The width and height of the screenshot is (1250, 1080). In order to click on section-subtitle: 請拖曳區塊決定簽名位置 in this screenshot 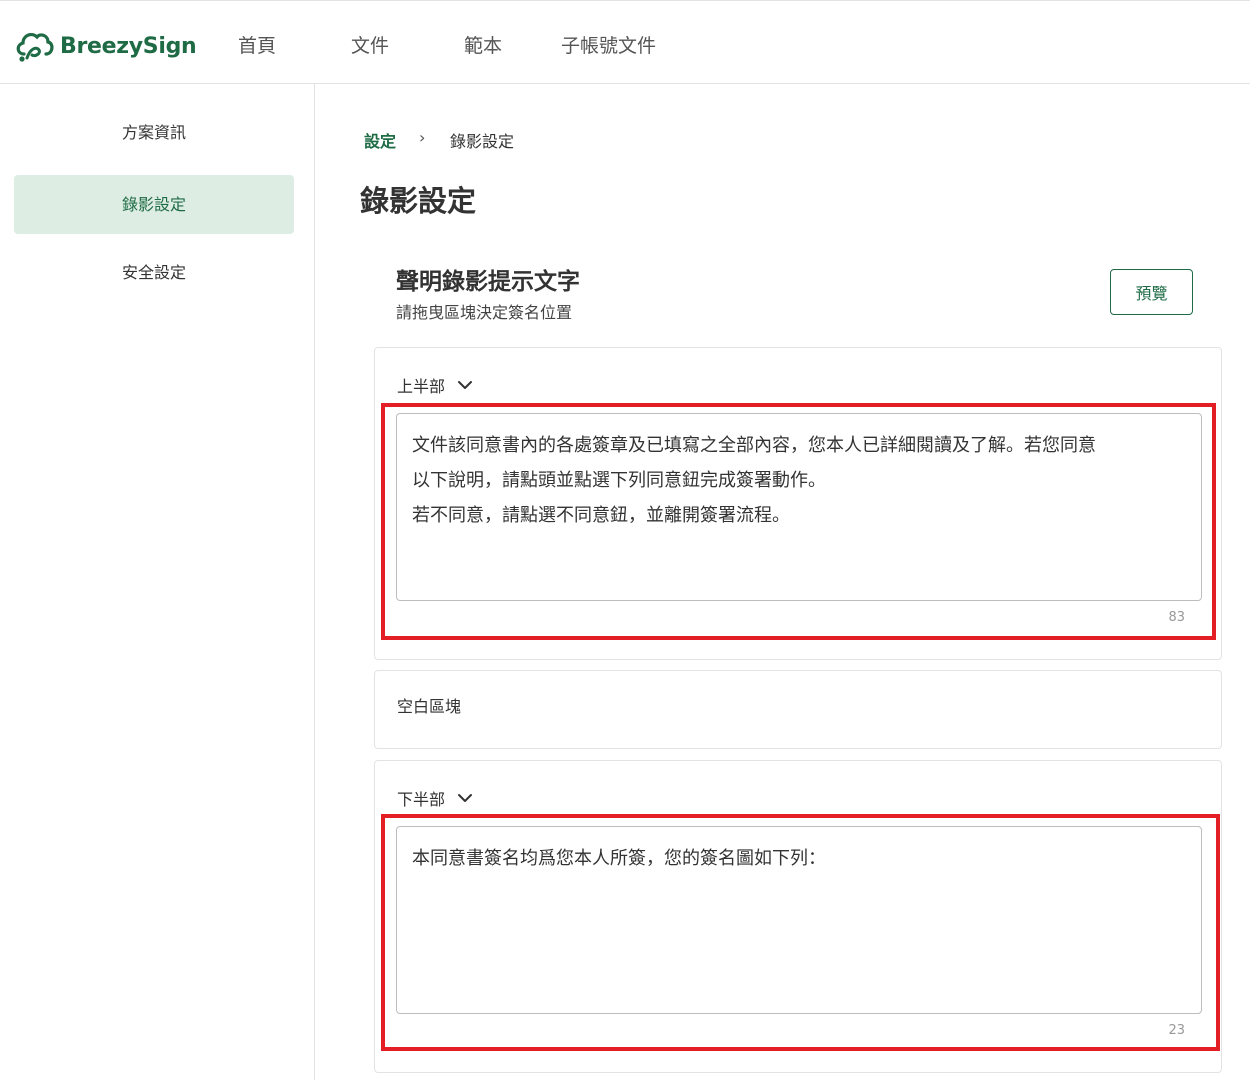, I will do `click(484, 312)`.